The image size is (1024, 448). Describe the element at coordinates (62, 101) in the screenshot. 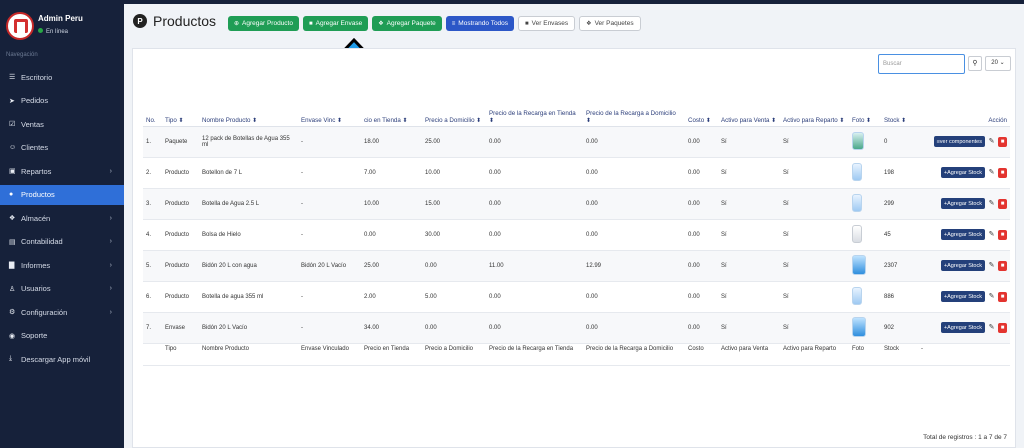

I see `sidebar-item-pedidos: ➤ Pedidos` at that location.